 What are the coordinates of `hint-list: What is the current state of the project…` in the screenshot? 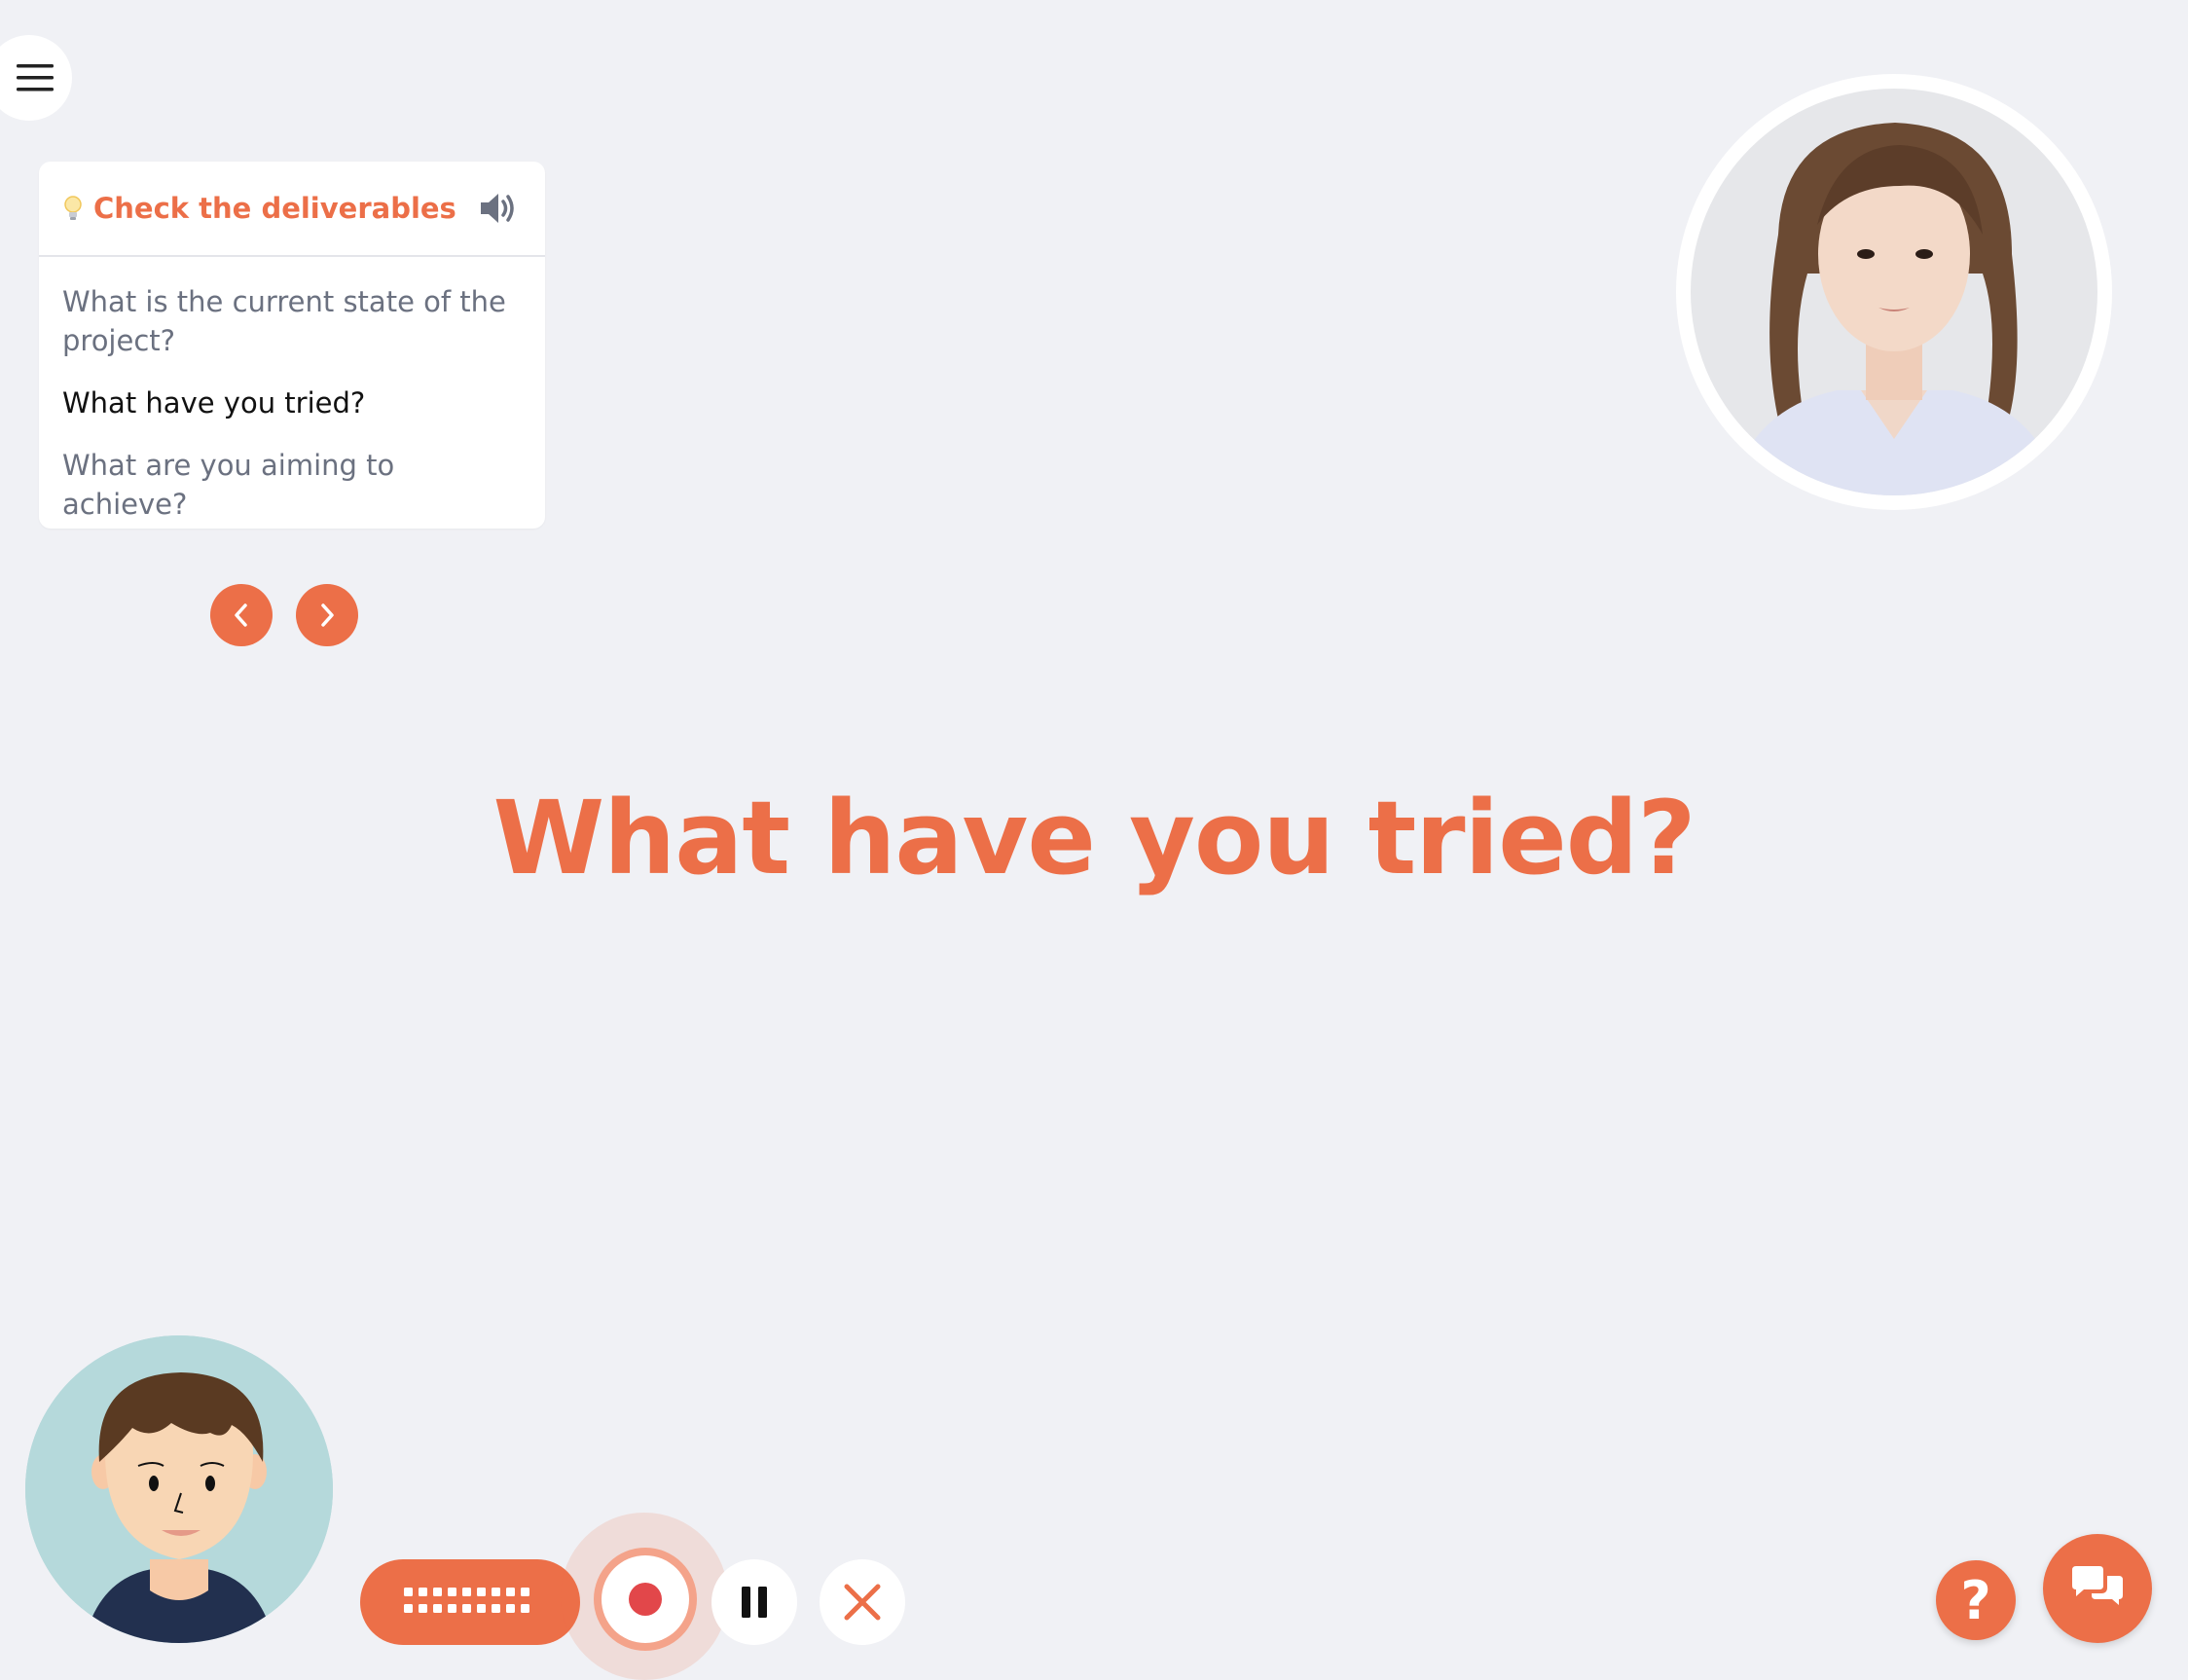 It's located at (292, 390).